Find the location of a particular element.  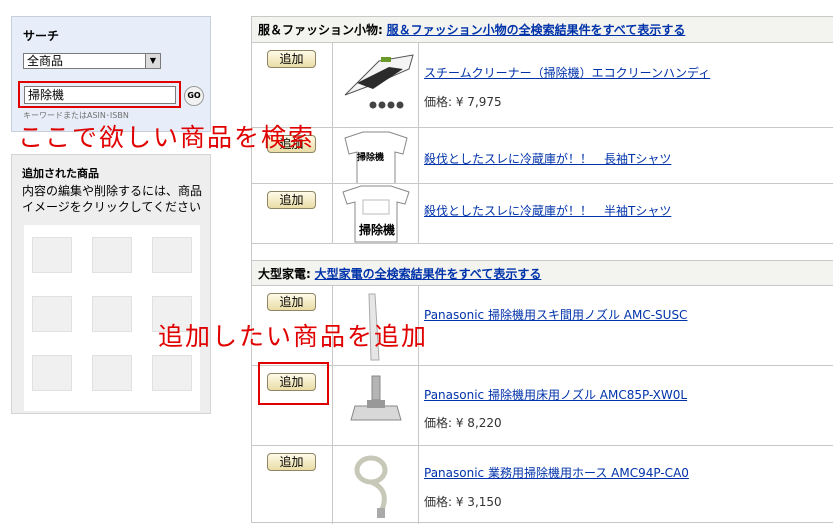

product-title-link: Panasonic 業務用掃除機用ホース AMC94P-CA0 is located at coordinates (556, 472).